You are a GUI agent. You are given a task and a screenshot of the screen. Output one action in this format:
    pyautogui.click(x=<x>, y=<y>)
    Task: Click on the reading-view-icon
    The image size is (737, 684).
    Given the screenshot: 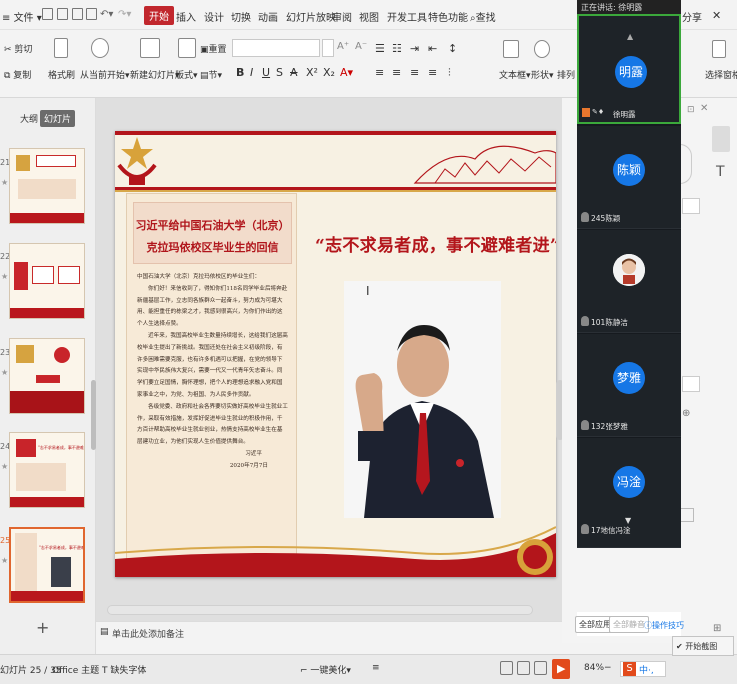 What is the action you would take?
    pyautogui.click(x=540, y=668)
    